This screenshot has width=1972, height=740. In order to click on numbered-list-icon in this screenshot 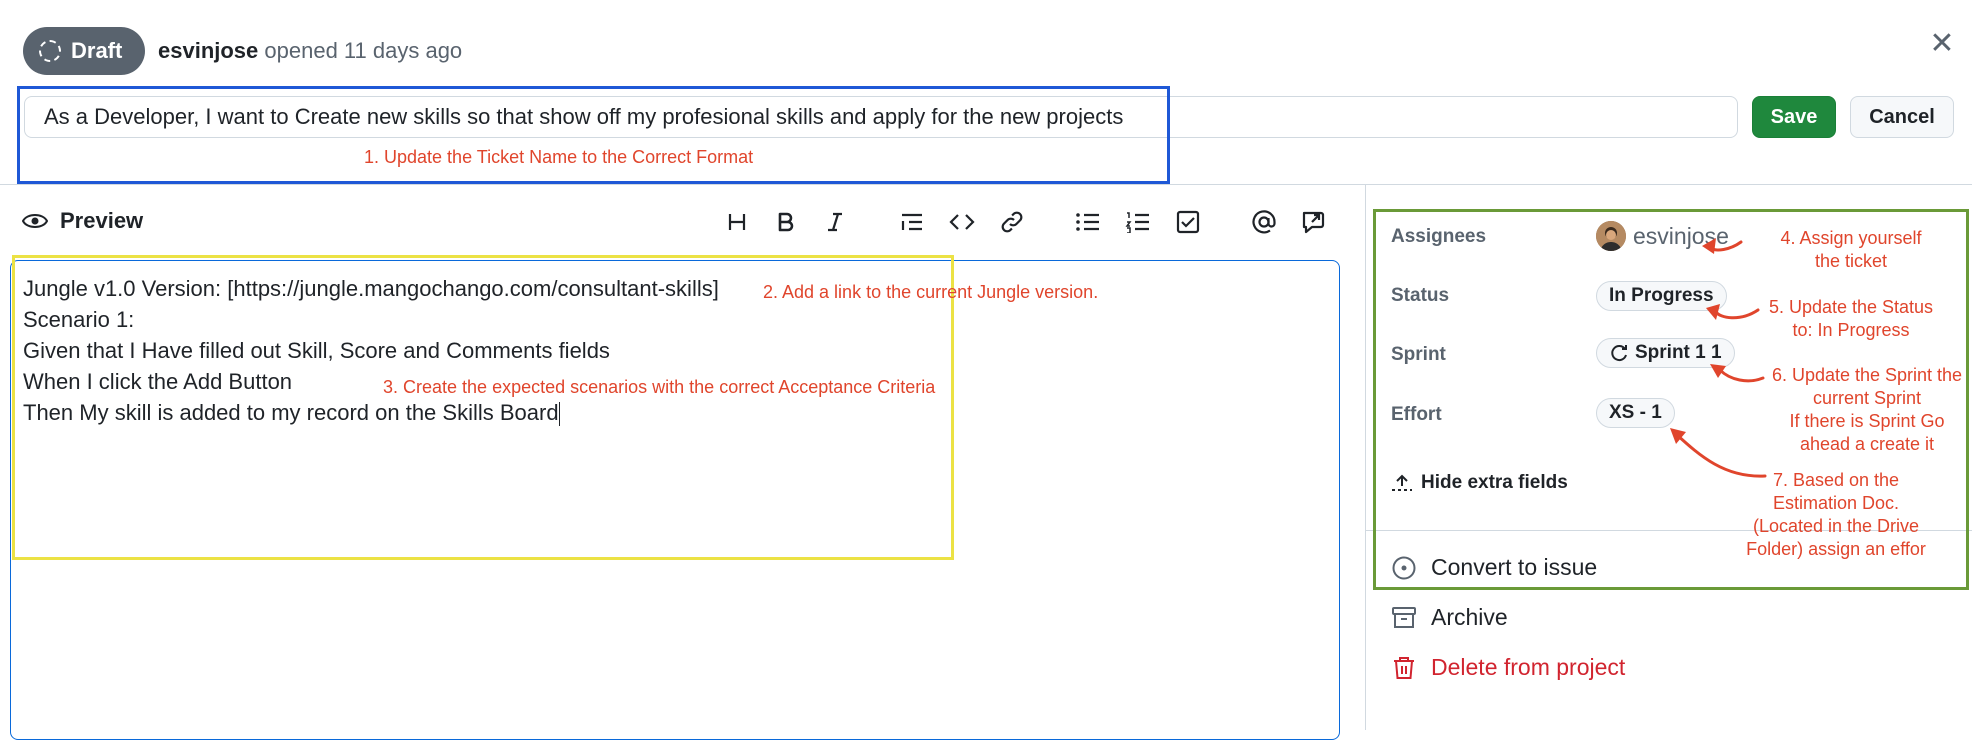, I will do `click(1138, 222)`.